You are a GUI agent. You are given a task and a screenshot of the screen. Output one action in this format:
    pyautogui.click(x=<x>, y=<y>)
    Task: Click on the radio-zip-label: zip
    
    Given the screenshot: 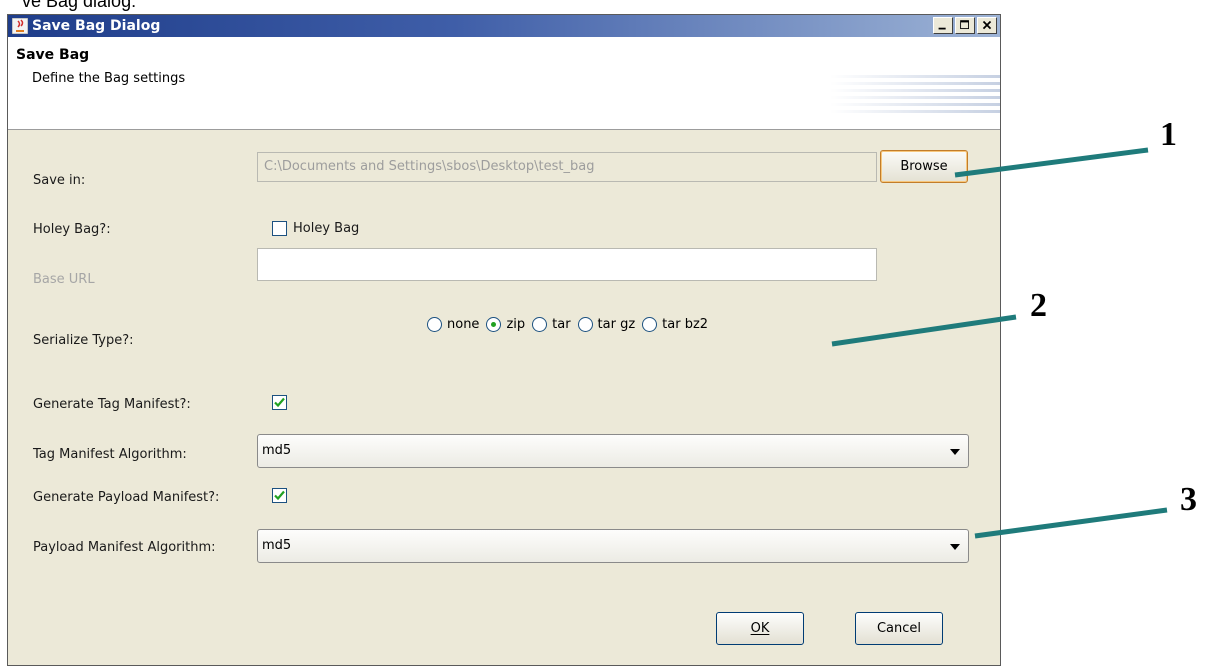 What is the action you would take?
    pyautogui.click(x=516, y=324)
    